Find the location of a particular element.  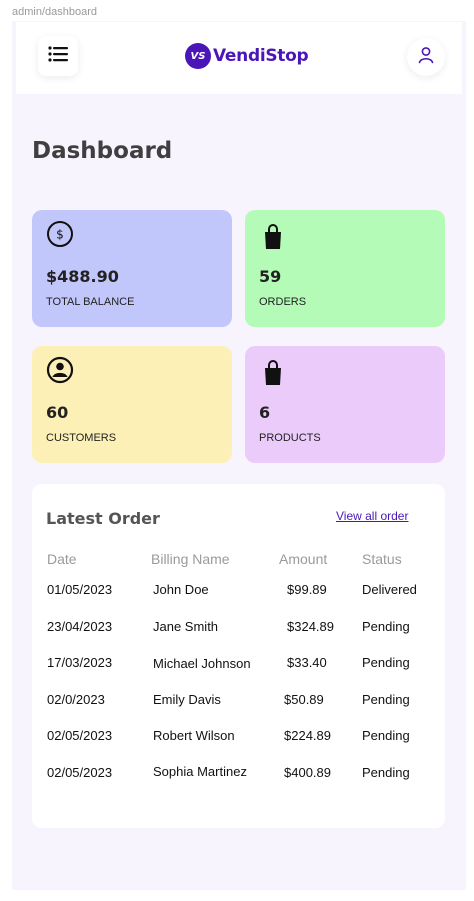

brand-name: VendiStop is located at coordinates (261, 56).